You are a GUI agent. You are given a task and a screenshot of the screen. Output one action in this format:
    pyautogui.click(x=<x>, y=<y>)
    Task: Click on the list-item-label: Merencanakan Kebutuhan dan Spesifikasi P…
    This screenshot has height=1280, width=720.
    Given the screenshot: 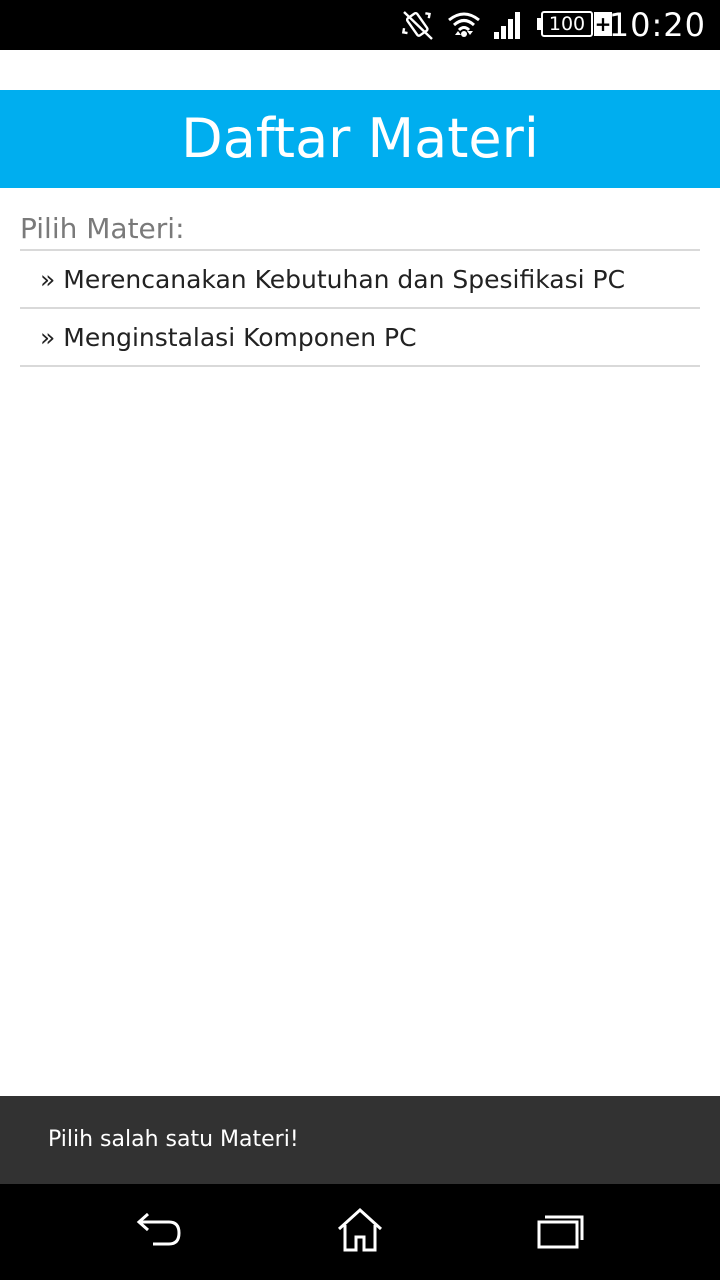 What is the action you would take?
    pyautogui.click(x=344, y=279)
    